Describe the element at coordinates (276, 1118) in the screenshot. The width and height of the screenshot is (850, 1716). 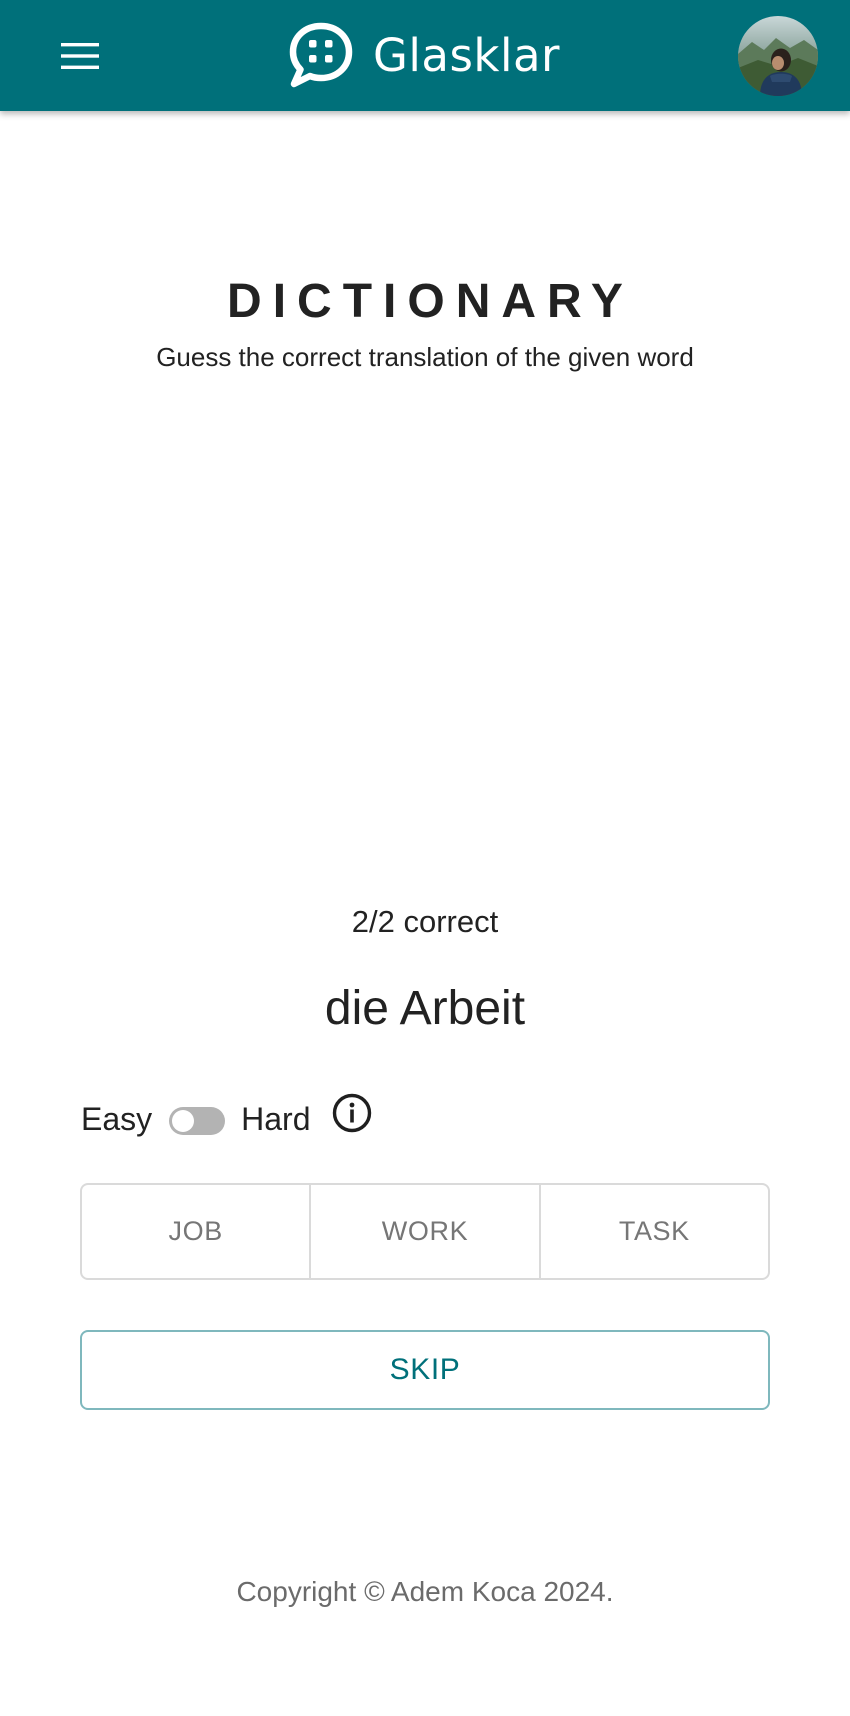
I see `hard-label: Hard` at that location.